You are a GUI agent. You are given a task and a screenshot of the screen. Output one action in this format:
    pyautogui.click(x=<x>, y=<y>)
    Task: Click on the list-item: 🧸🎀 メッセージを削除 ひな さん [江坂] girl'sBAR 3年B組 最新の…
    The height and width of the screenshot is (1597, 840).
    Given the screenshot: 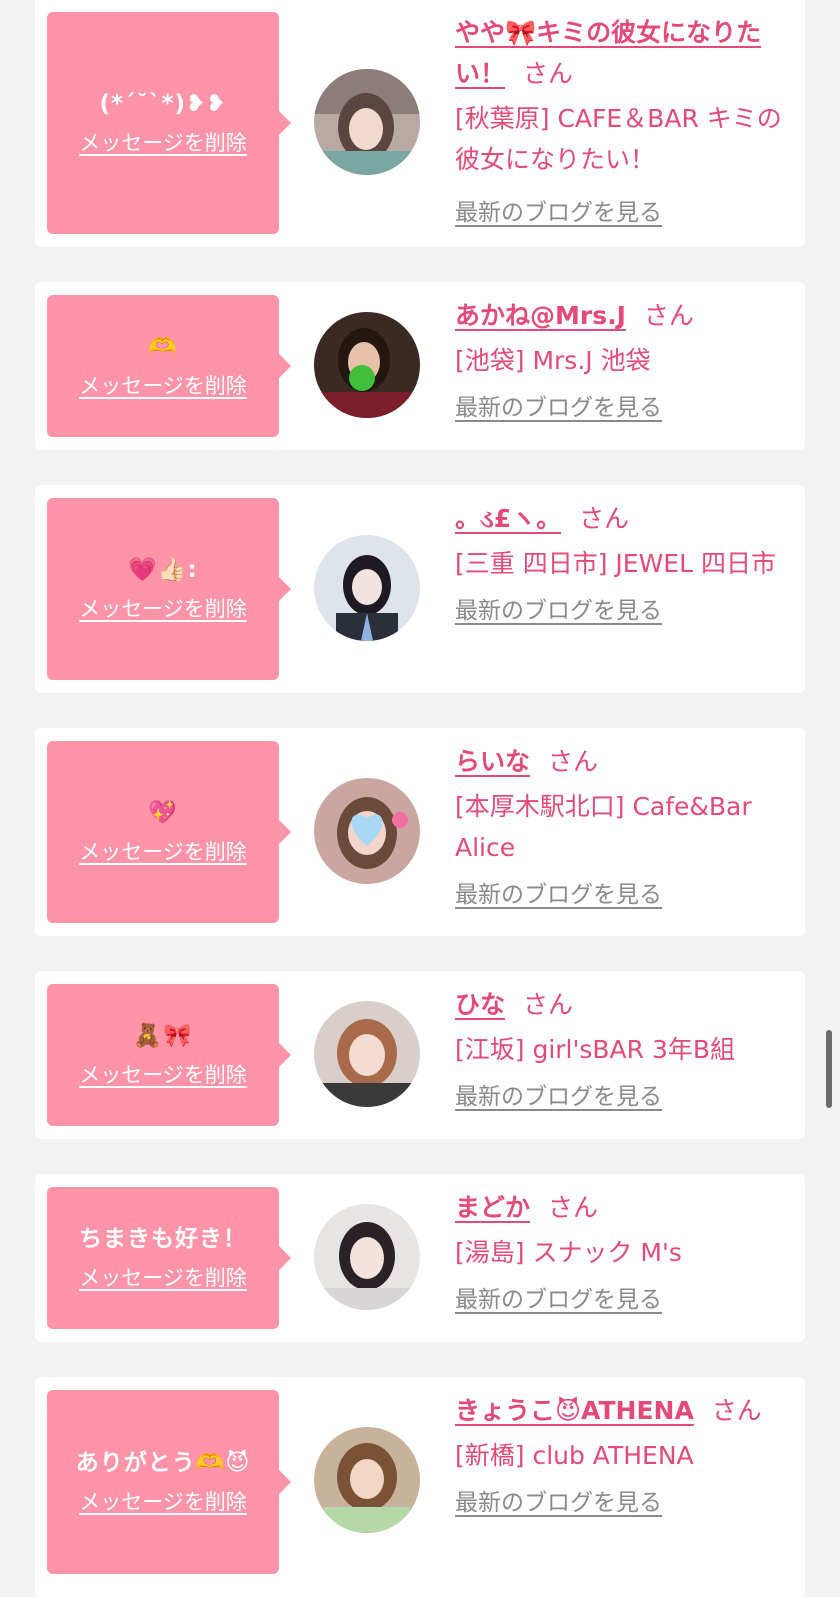 What is the action you would take?
    pyautogui.click(x=420, y=1055)
    